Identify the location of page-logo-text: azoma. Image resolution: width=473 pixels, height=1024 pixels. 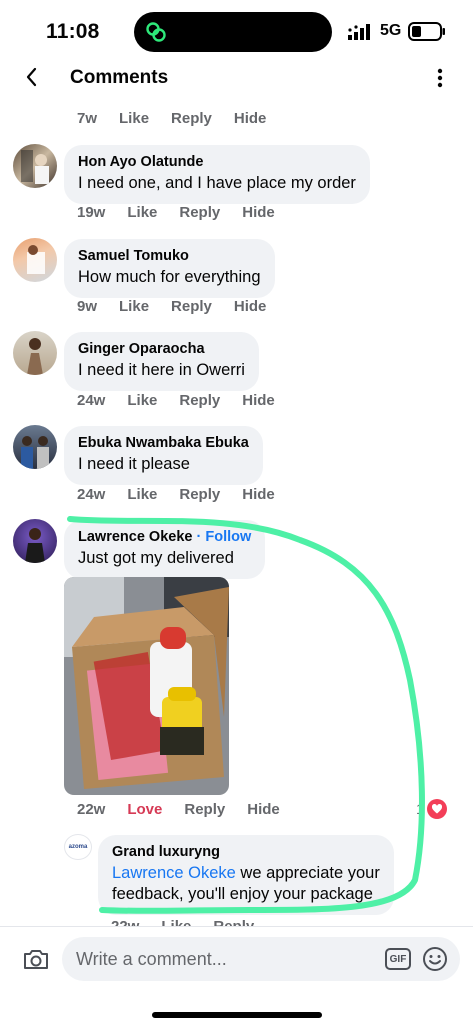
(78, 847).